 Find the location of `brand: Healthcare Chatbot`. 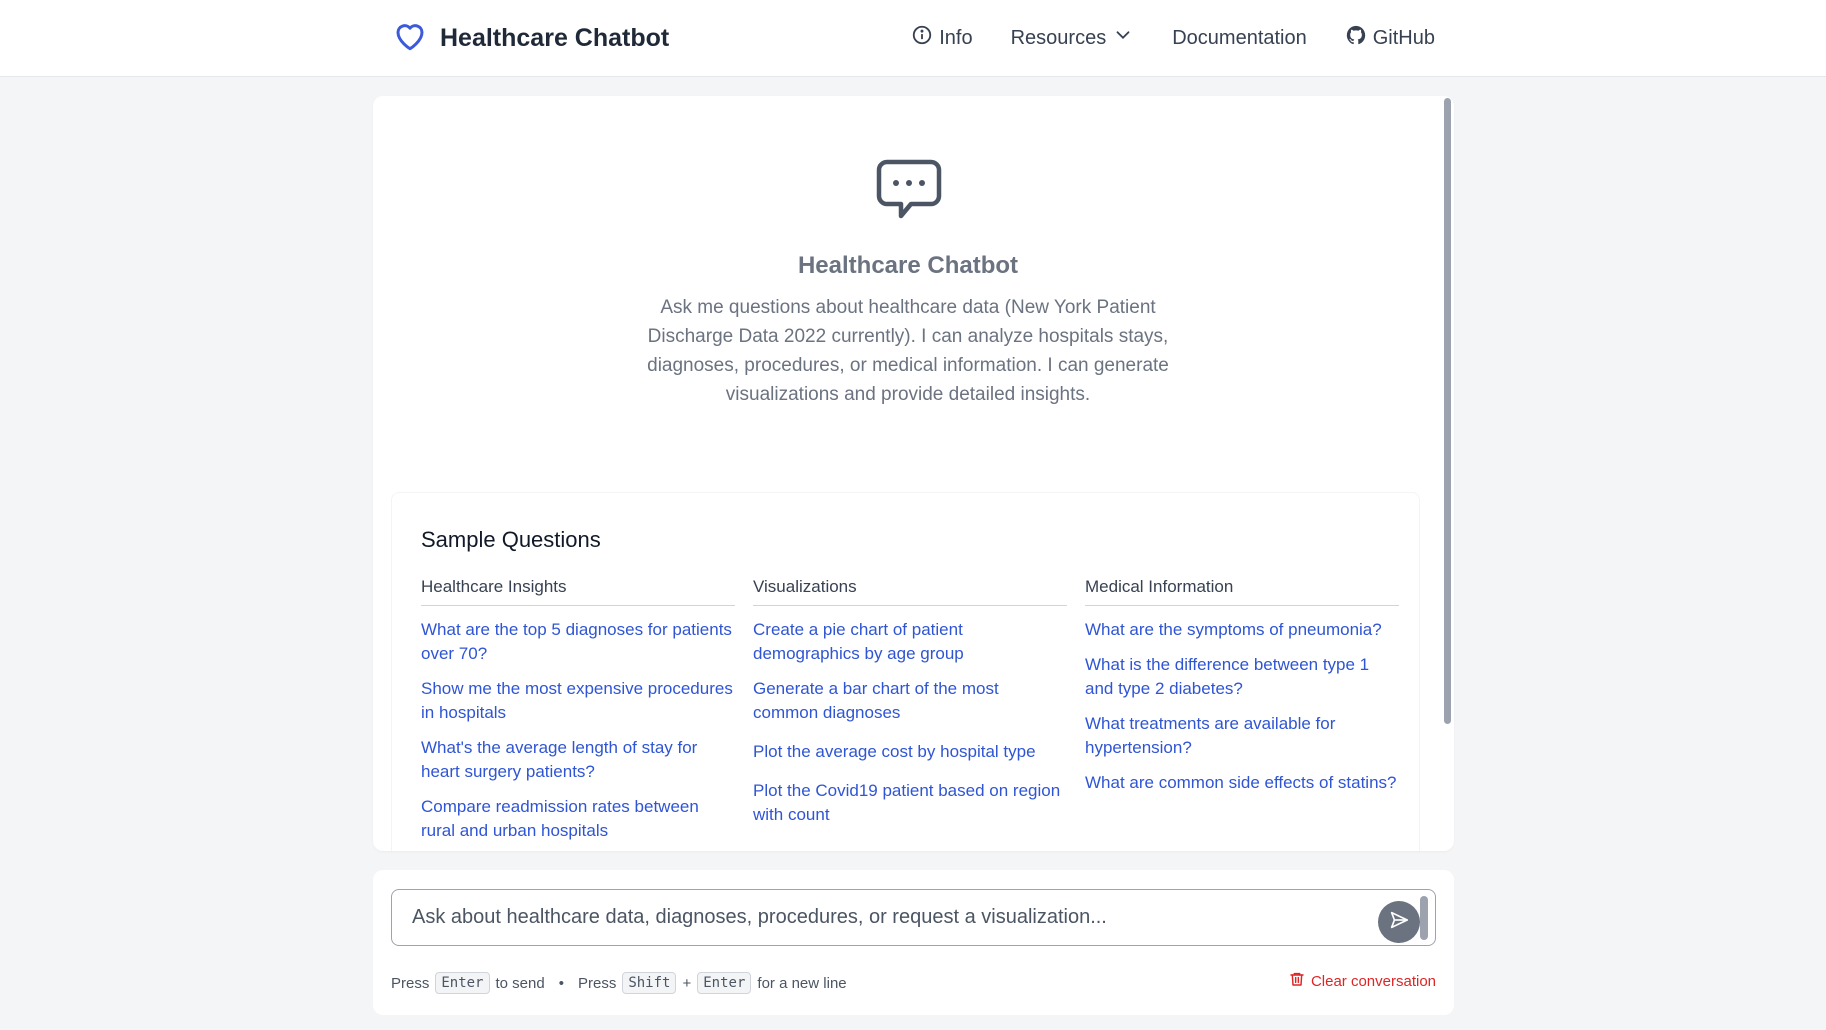

brand: Healthcare Chatbot is located at coordinates (530, 38).